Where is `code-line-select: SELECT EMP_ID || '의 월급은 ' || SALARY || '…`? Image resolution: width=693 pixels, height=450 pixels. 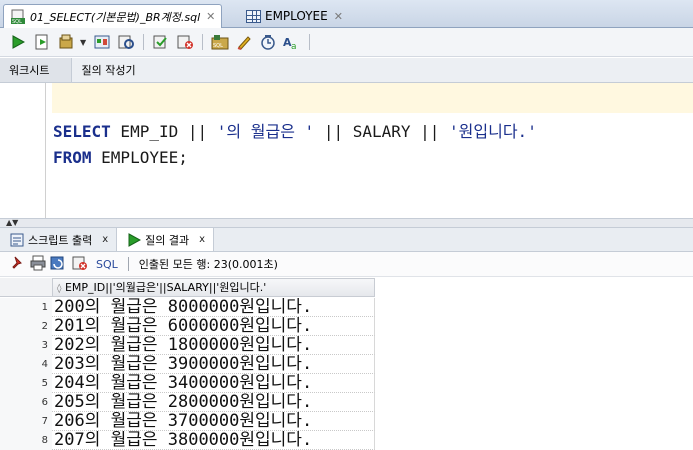 code-line-select: SELECT EMP_ID || '의 월급은 ' || SALARY || '… is located at coordinates (295, 130).